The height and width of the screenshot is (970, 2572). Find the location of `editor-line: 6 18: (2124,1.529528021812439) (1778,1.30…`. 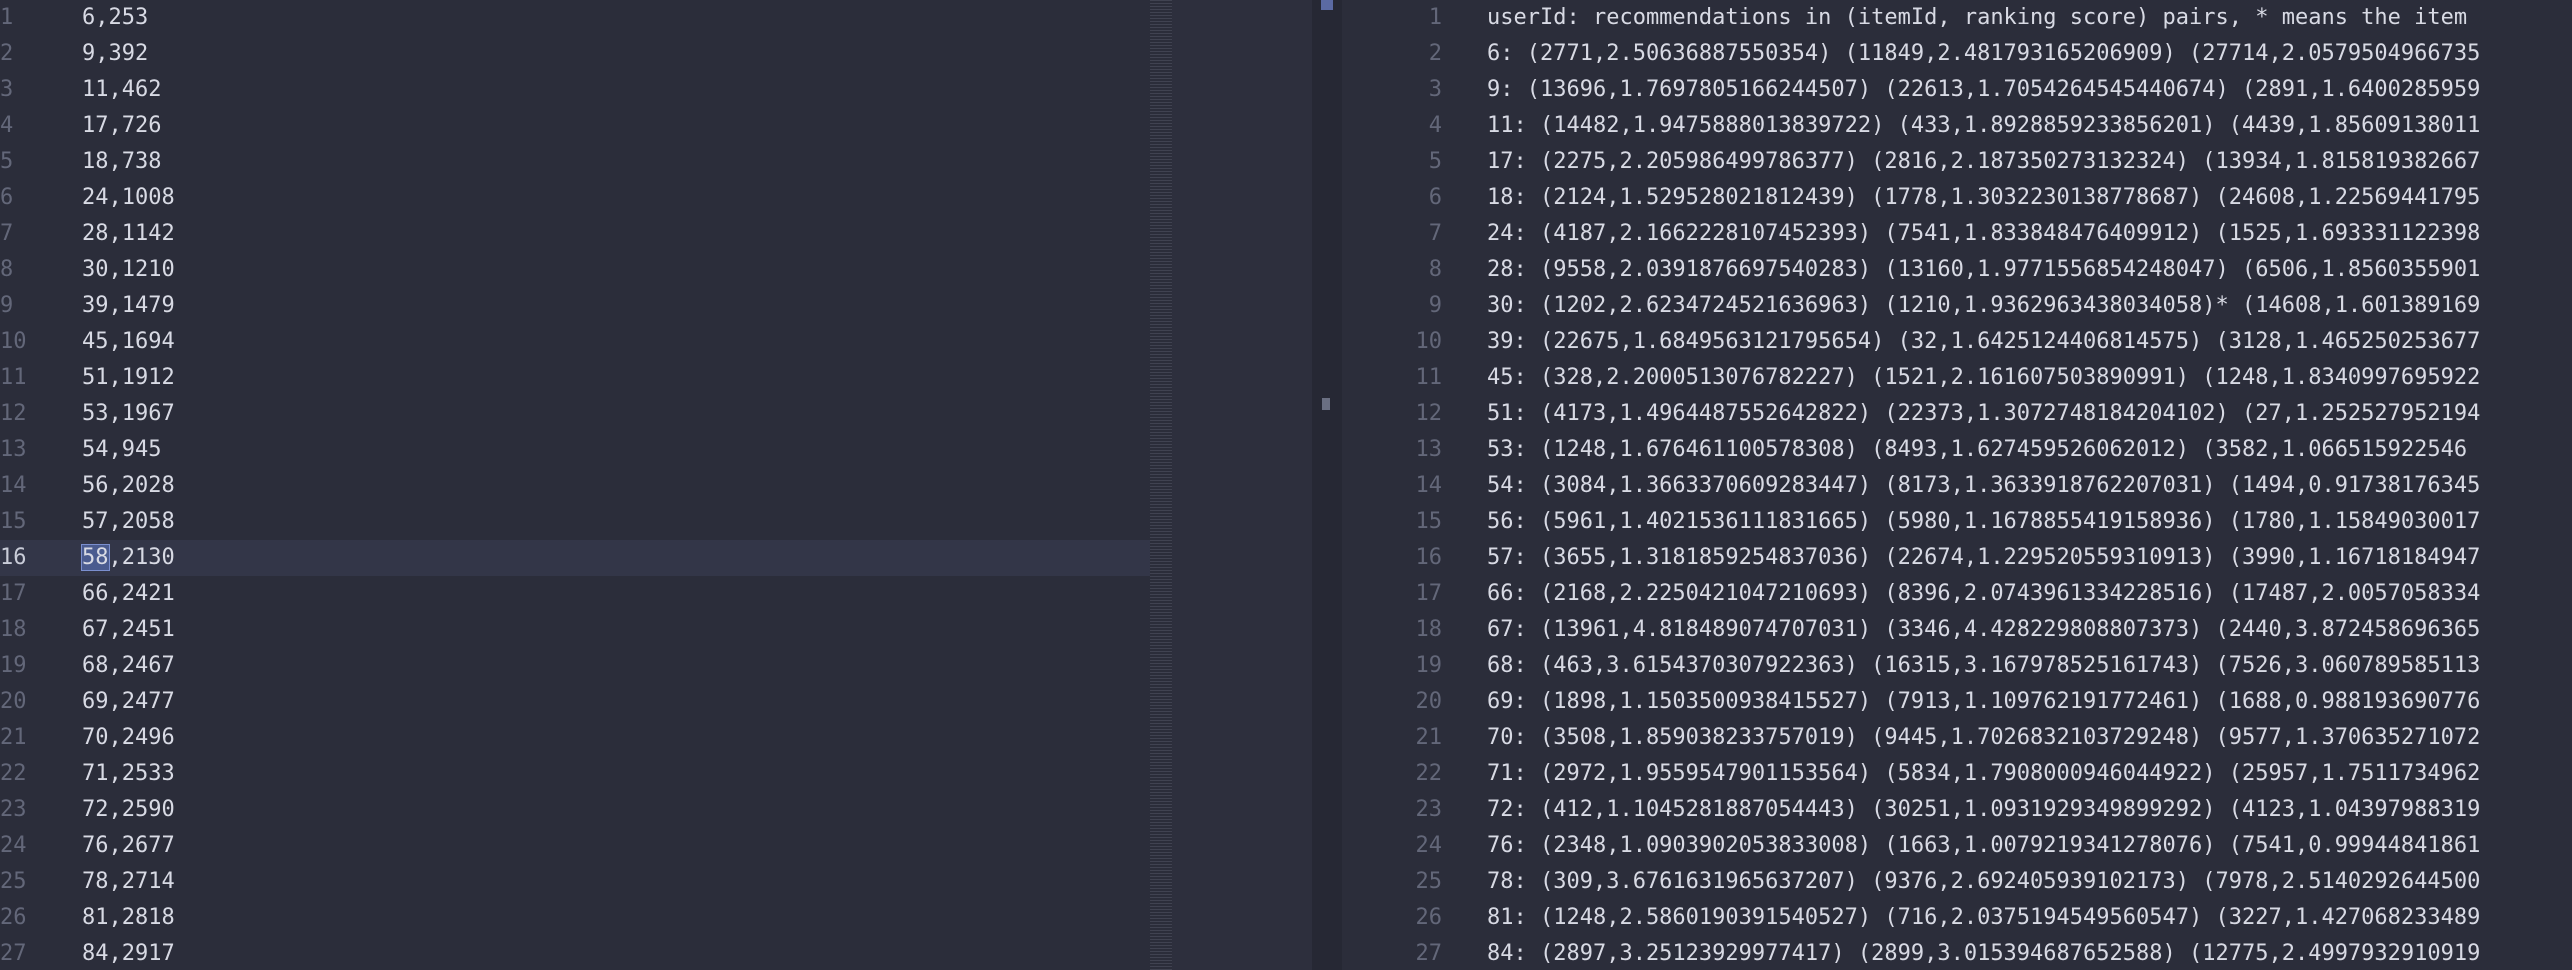

editor-line: 6 18: (2124,1.529528021812439) (1778,1.30… is located at coordinates (1957, 198).